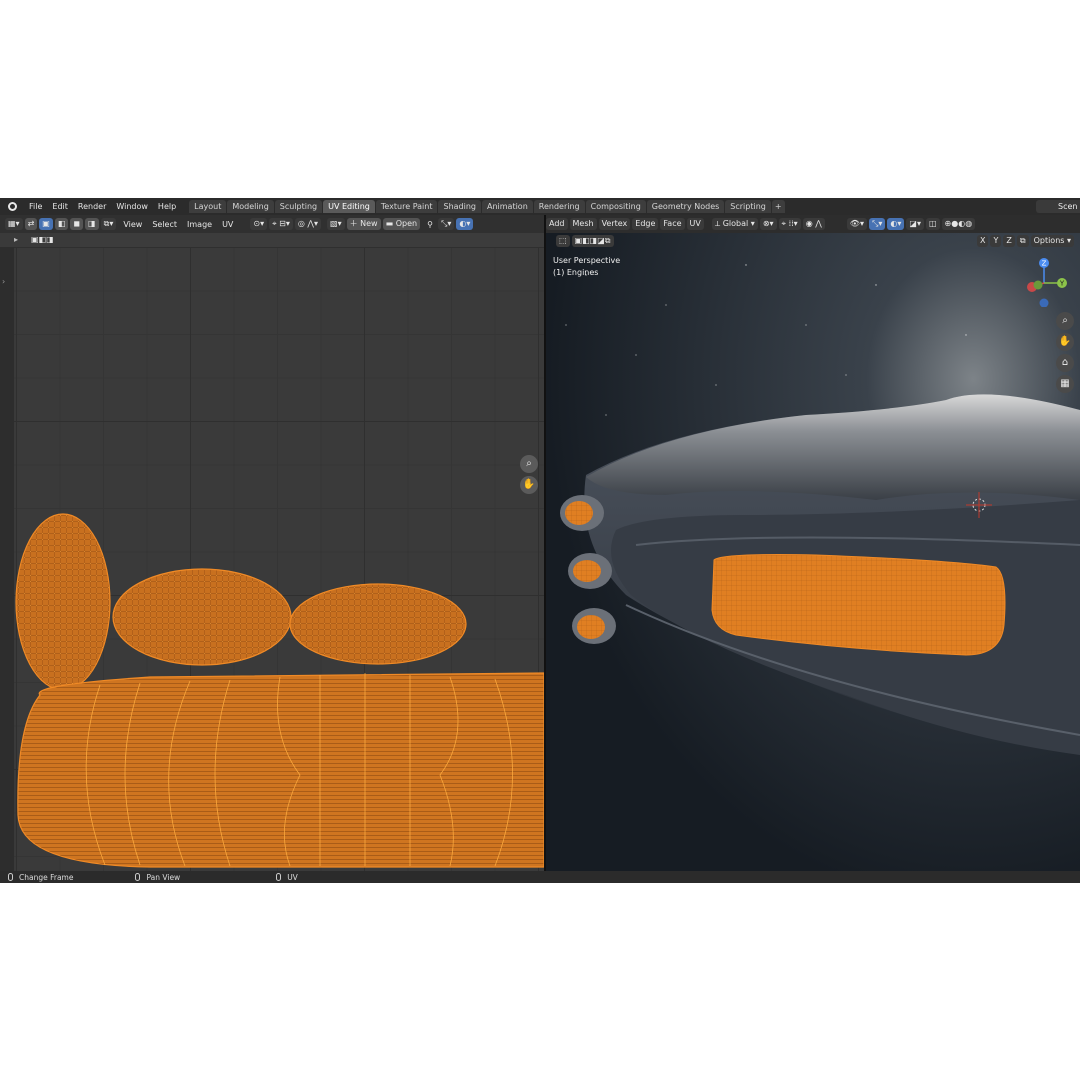 The width and height of the screenshot is (1080, 1080). I want to click on transform-orientation-label: Global, so click(735, 223).